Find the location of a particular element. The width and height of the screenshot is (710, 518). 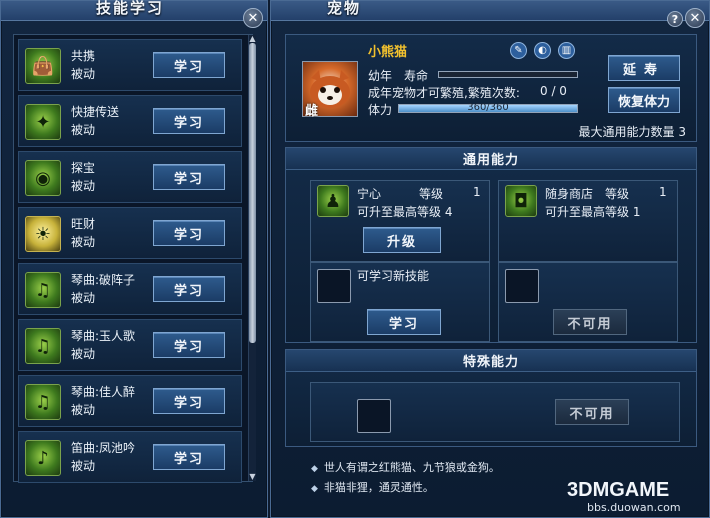

special-ability-slot: 不可用 is located at coordinates (495, 412).